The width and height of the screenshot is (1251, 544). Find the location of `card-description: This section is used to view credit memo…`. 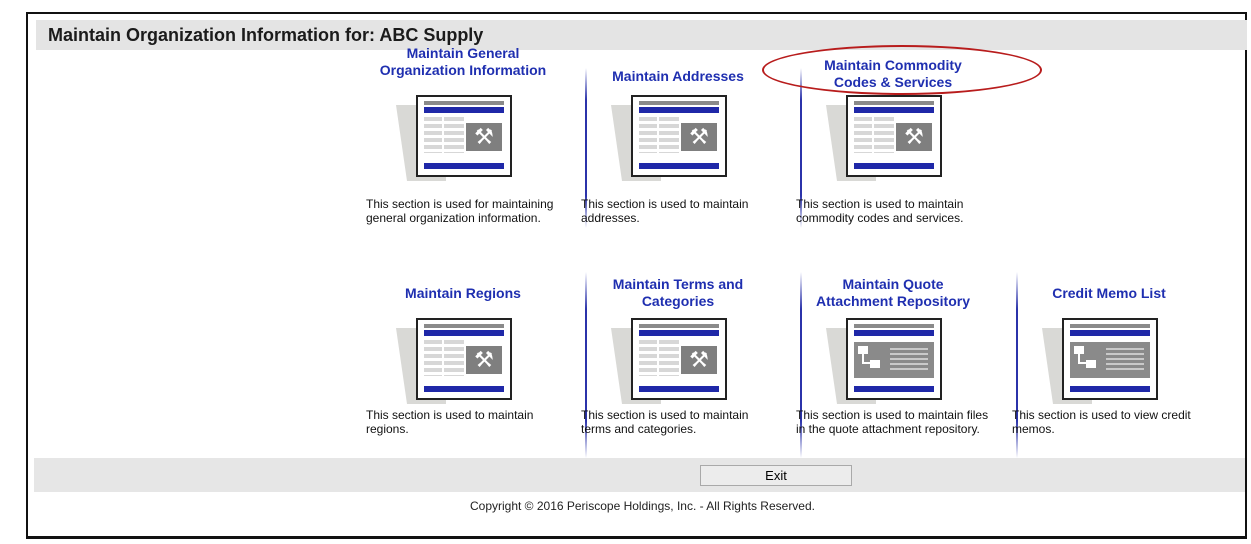

card-description: This section is used to view credit memo… is located at coordinates (1101, 422).